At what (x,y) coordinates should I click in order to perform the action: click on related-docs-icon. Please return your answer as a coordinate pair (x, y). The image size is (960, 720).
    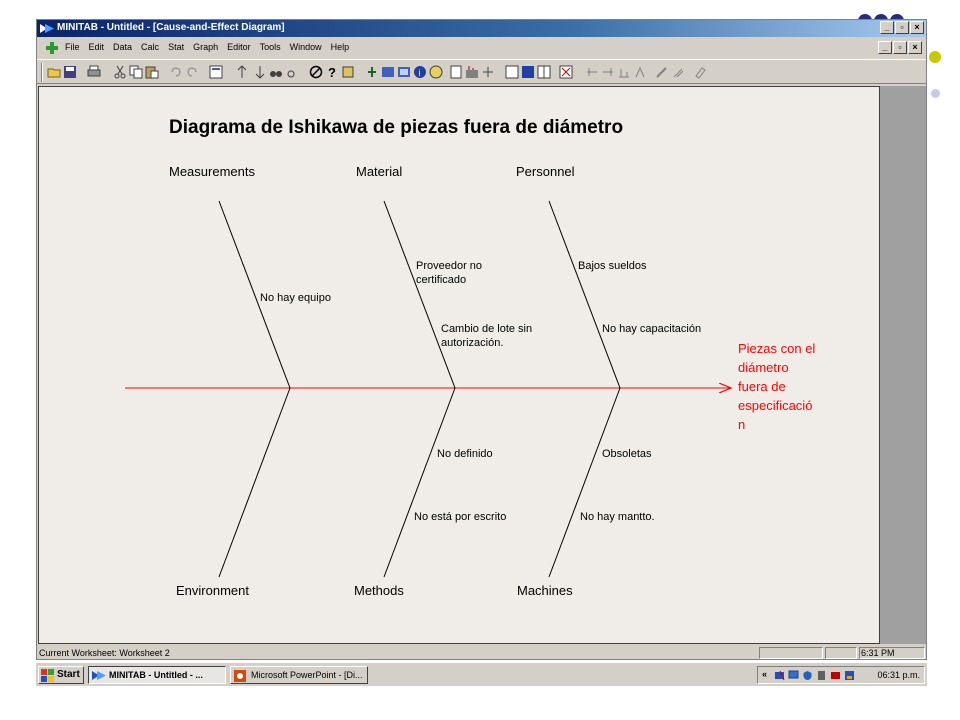
    Looking at the image, I should click on (488, 72).